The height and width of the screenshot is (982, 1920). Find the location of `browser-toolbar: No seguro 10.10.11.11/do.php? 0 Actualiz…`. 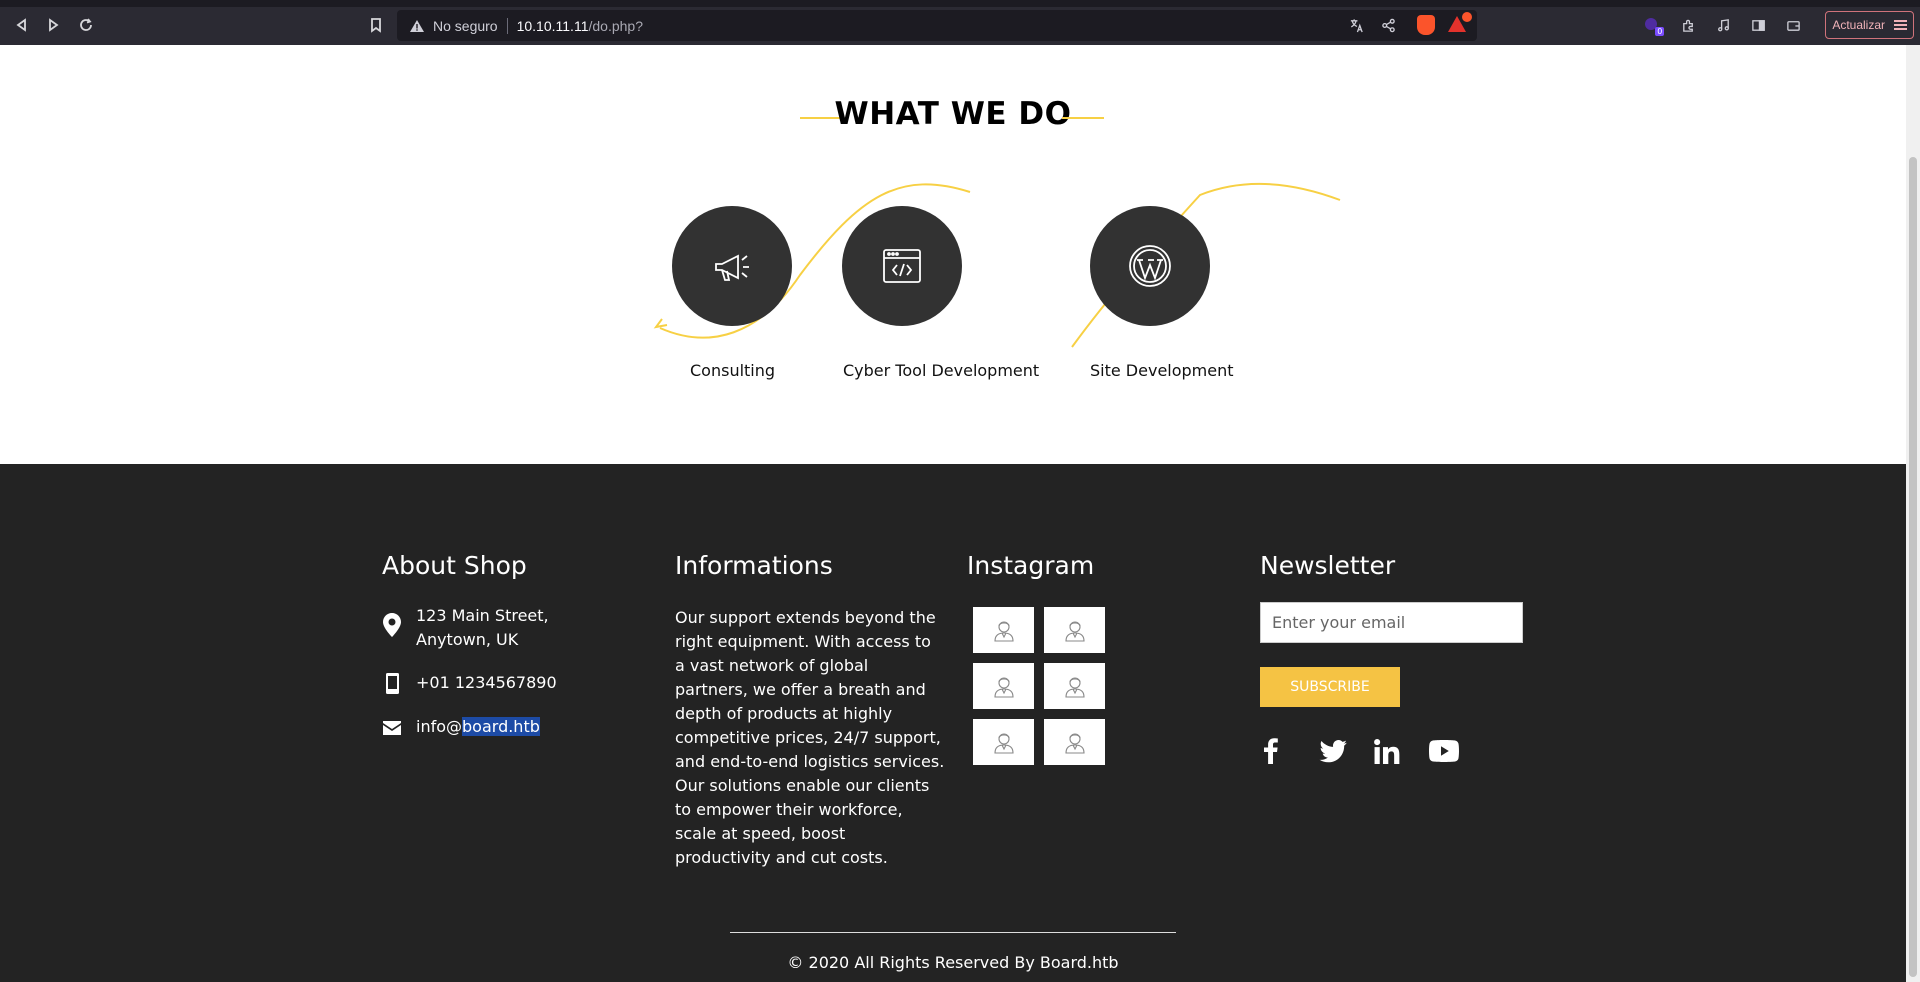

browser-toolbar: No seguro 10.10.11.11/do.php? 0 Actualiz… is located at coordinates (960, 22).